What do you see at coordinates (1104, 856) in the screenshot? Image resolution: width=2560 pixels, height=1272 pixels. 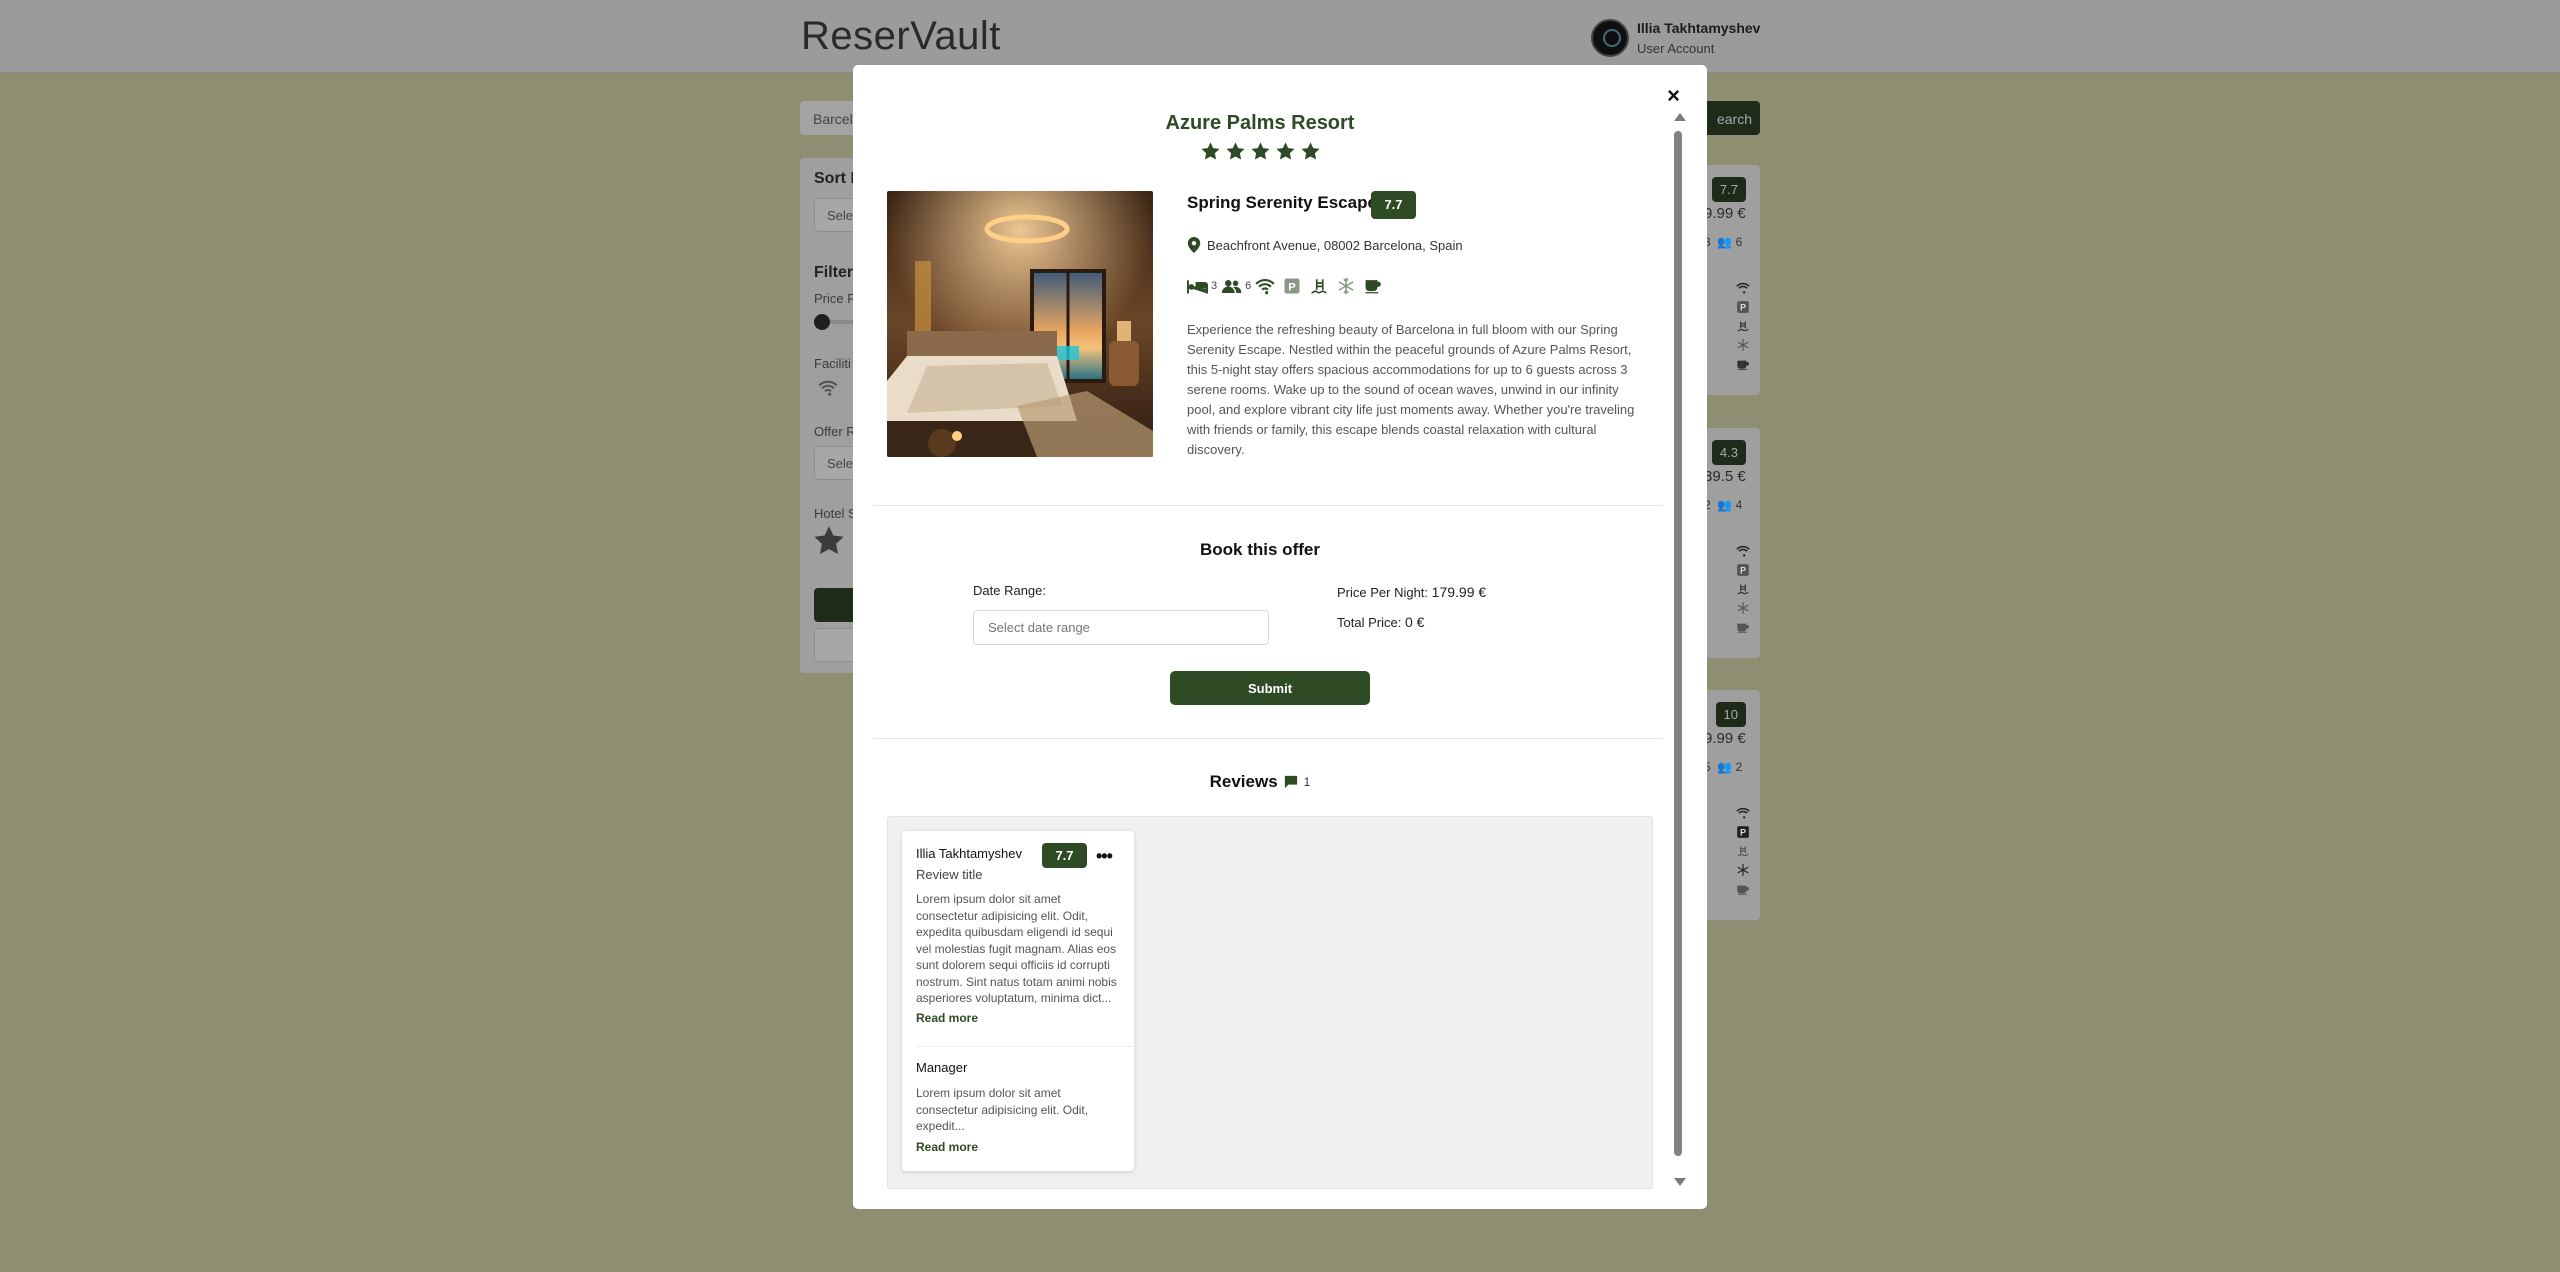 I see `more-options-icon: •••` at bounding box center [1104, 856].